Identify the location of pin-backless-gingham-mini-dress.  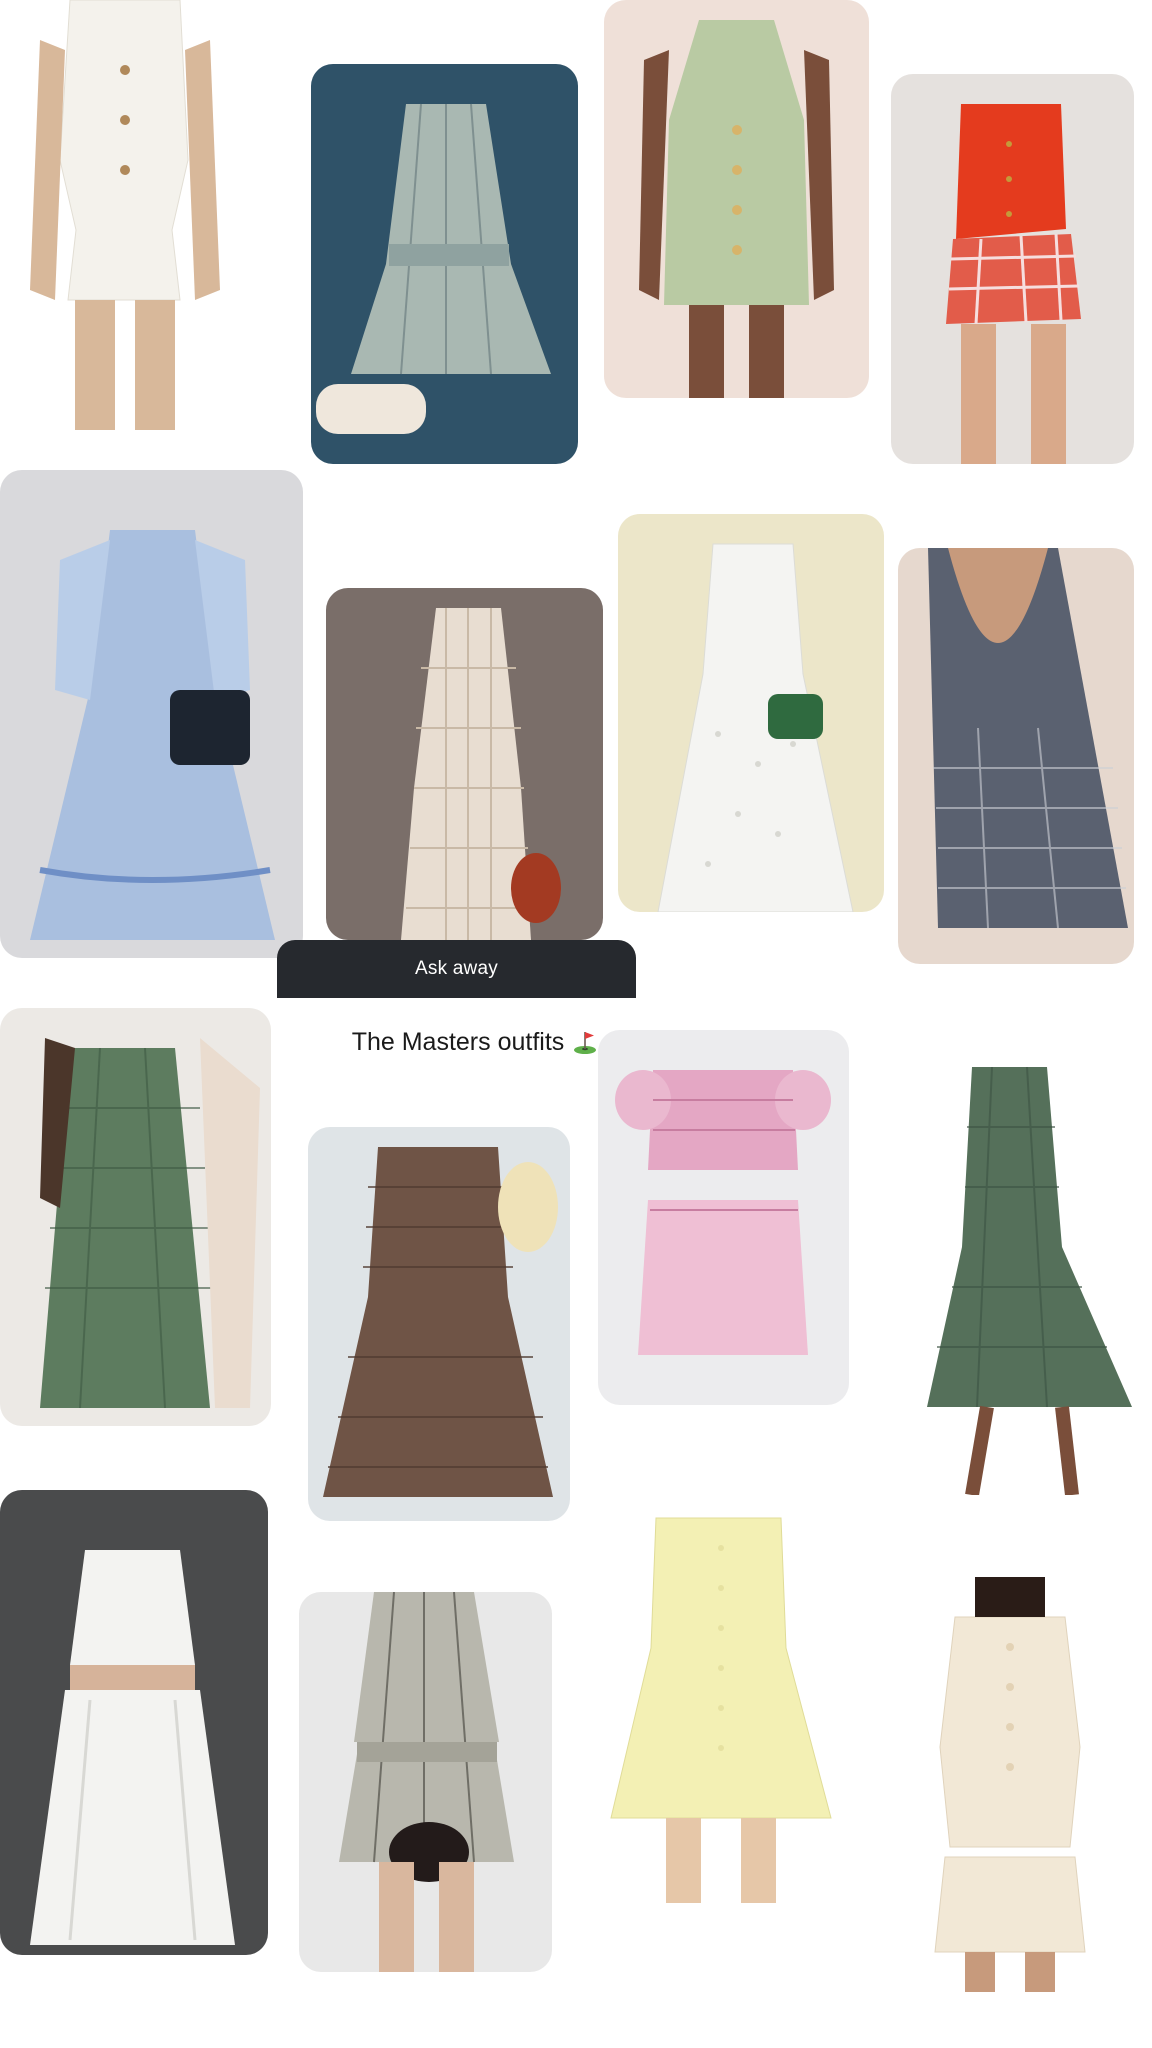
(1016, 756).